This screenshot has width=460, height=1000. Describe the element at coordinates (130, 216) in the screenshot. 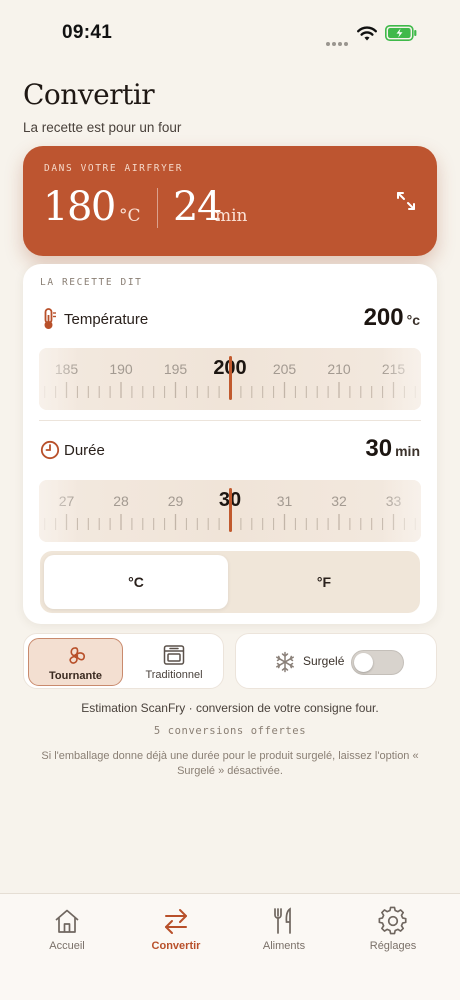

I see `airfryer-temperature-unit: °C` at that location.